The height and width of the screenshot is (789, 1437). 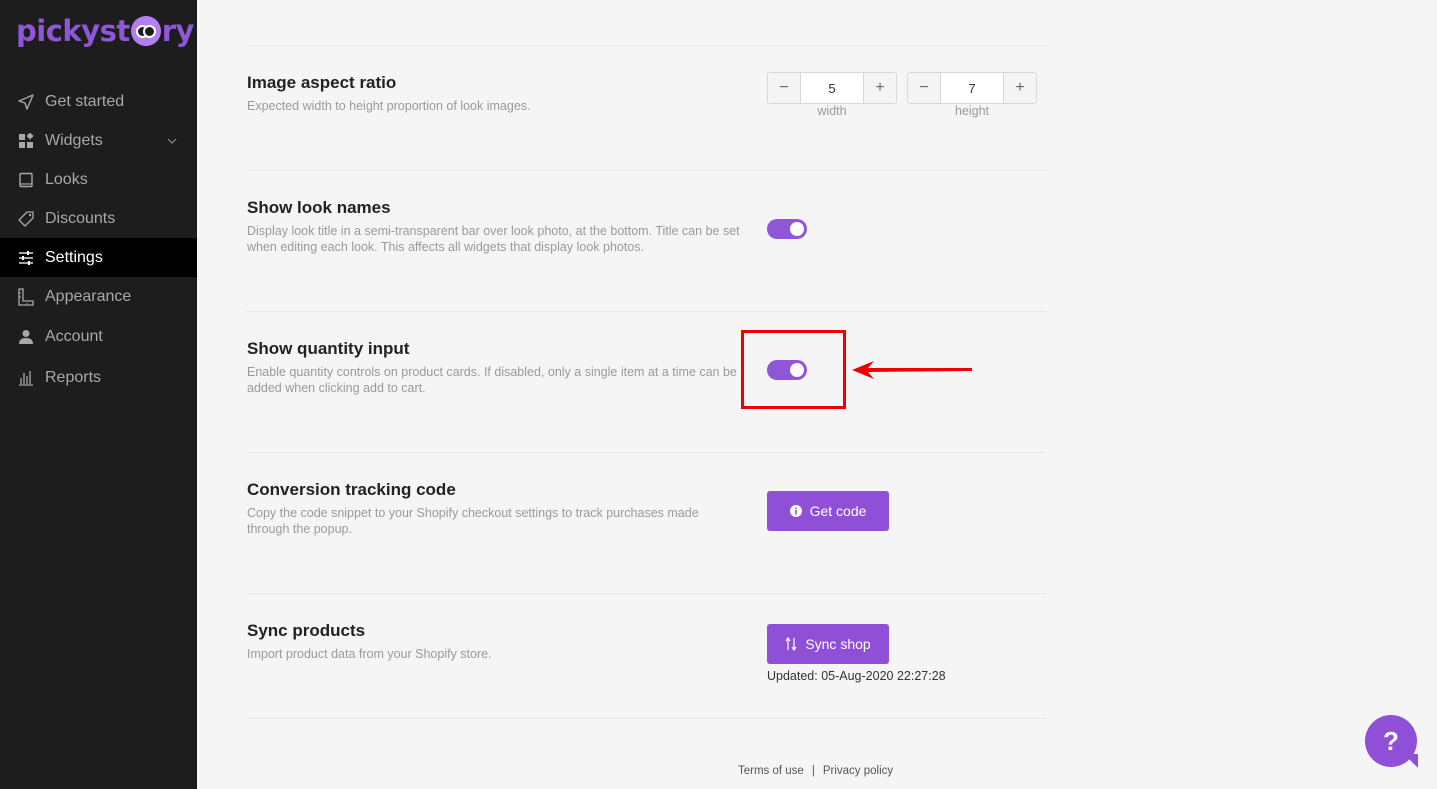 I want to click on widgets-icon, so click(x=26, y=141).